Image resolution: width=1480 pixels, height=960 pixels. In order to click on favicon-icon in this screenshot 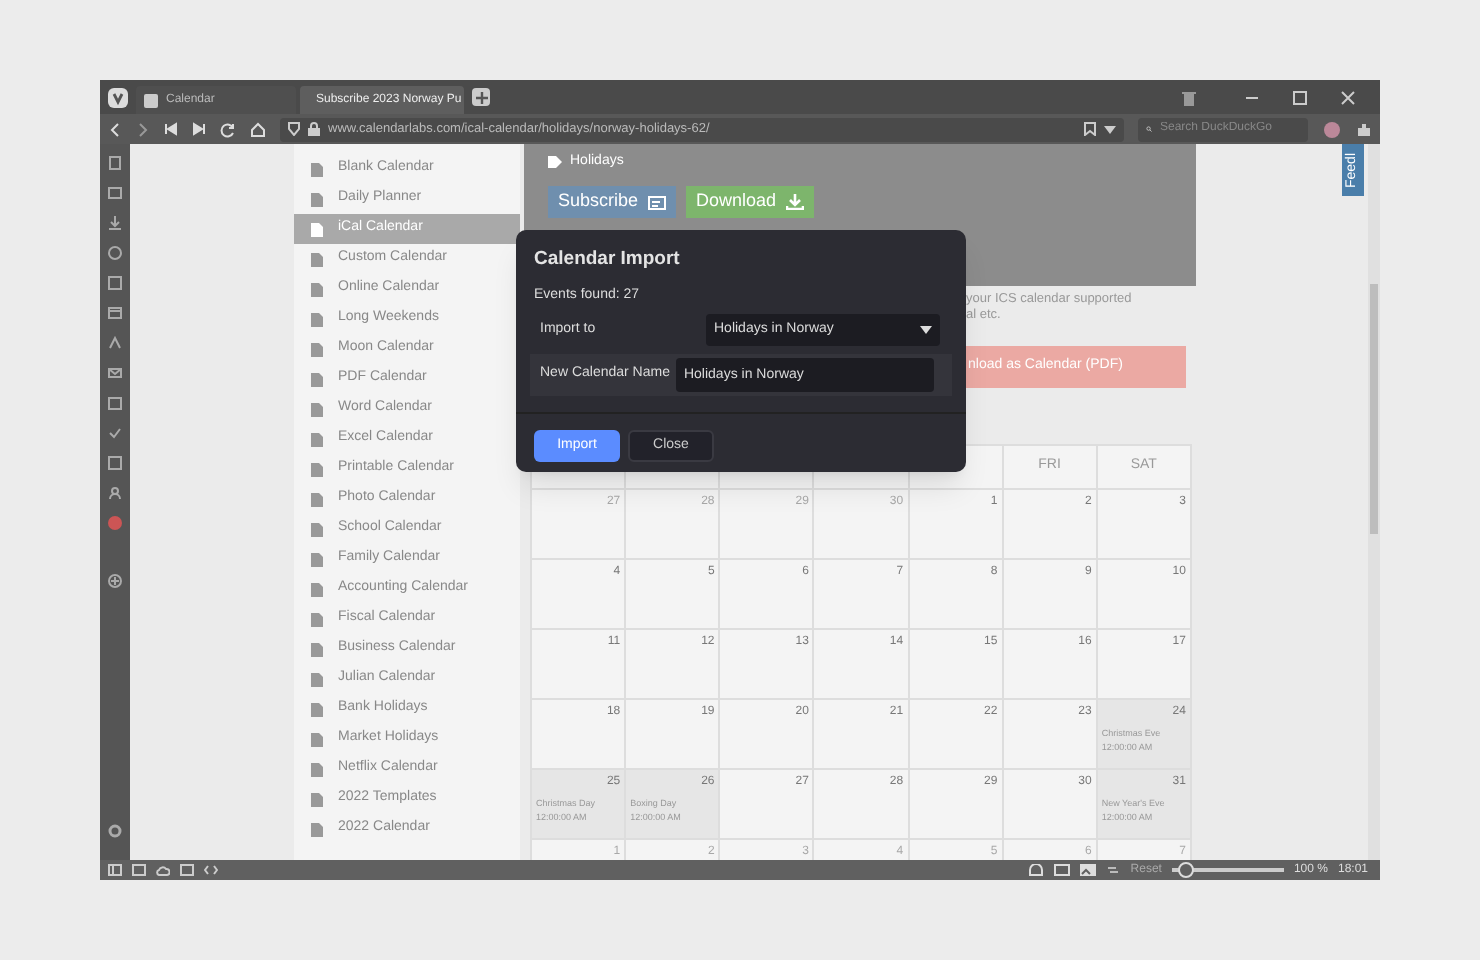, I will do `click(151, 100)`.